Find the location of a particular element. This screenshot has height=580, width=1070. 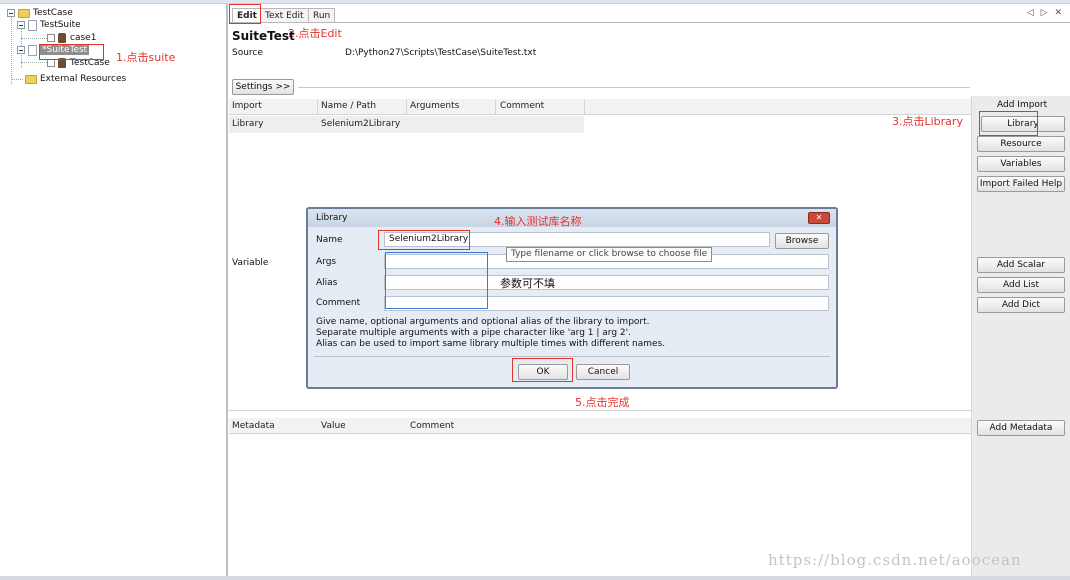

column-header-metadata: Metadata is located at coordinates (253, 426).